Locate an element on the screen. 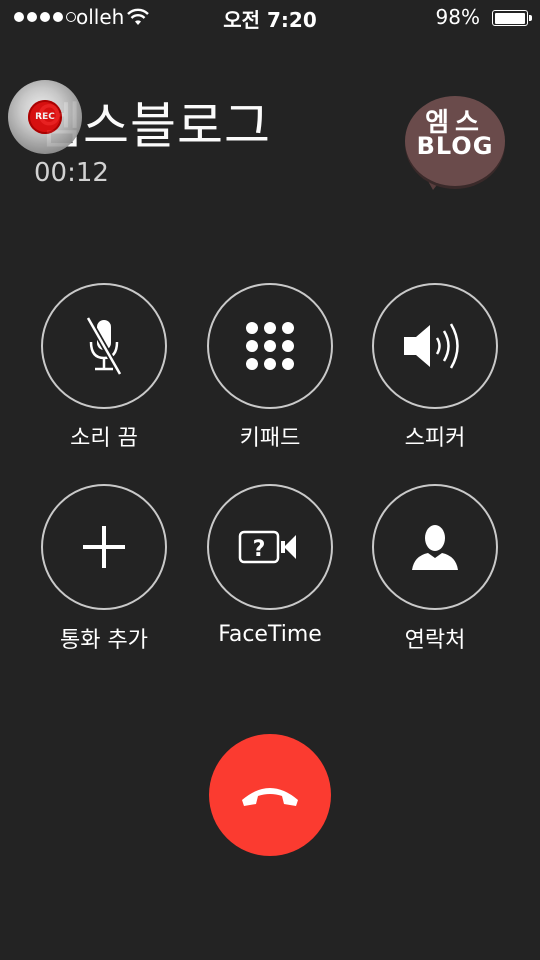  battery-fill is located at coordinates (509, 18).